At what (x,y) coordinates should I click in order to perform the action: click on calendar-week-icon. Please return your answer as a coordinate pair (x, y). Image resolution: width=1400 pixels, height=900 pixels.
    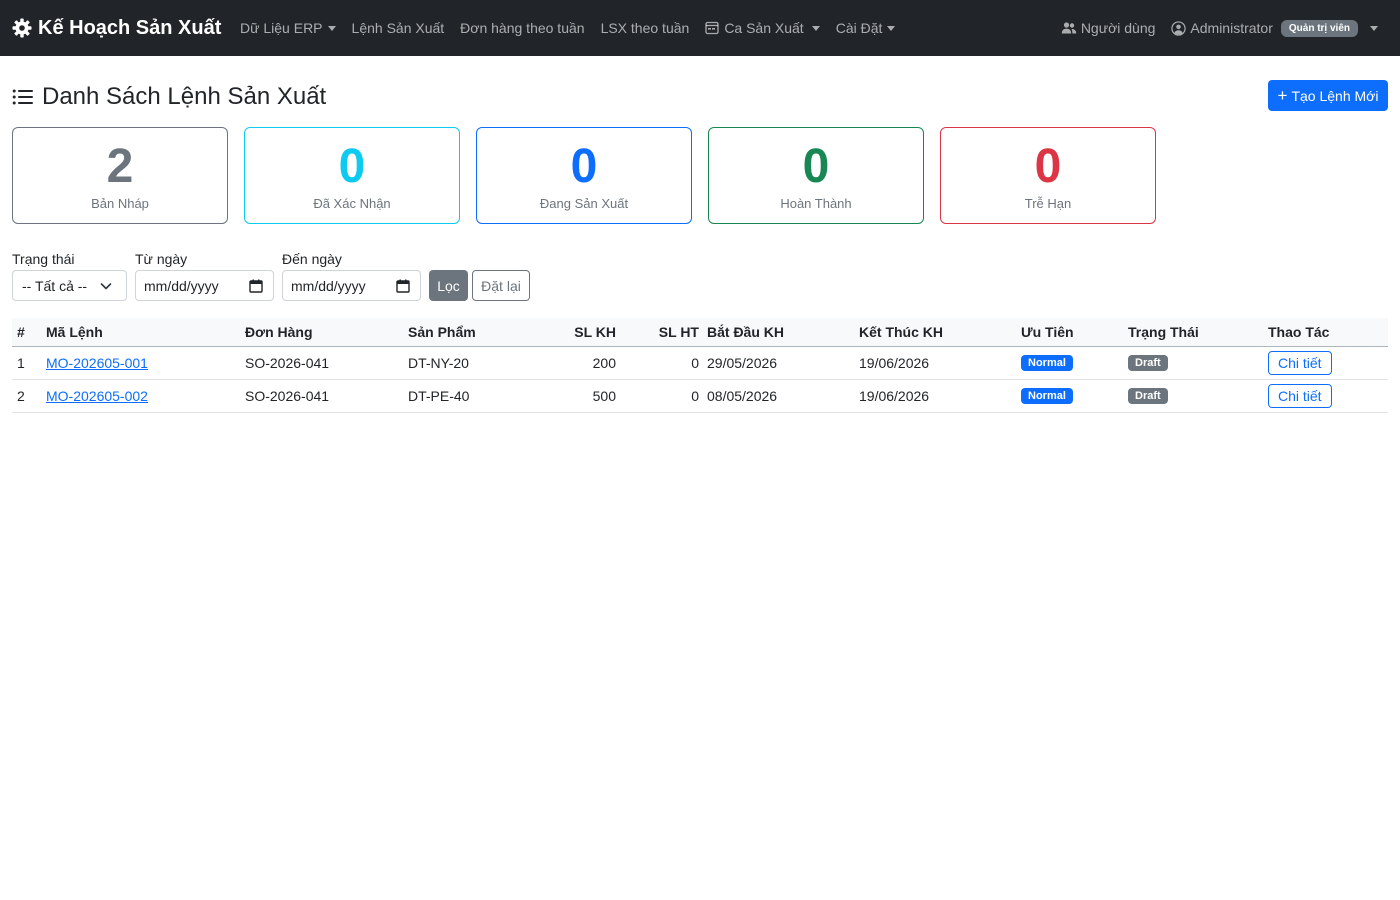
    Looking at the image, I should click on (712, 28).